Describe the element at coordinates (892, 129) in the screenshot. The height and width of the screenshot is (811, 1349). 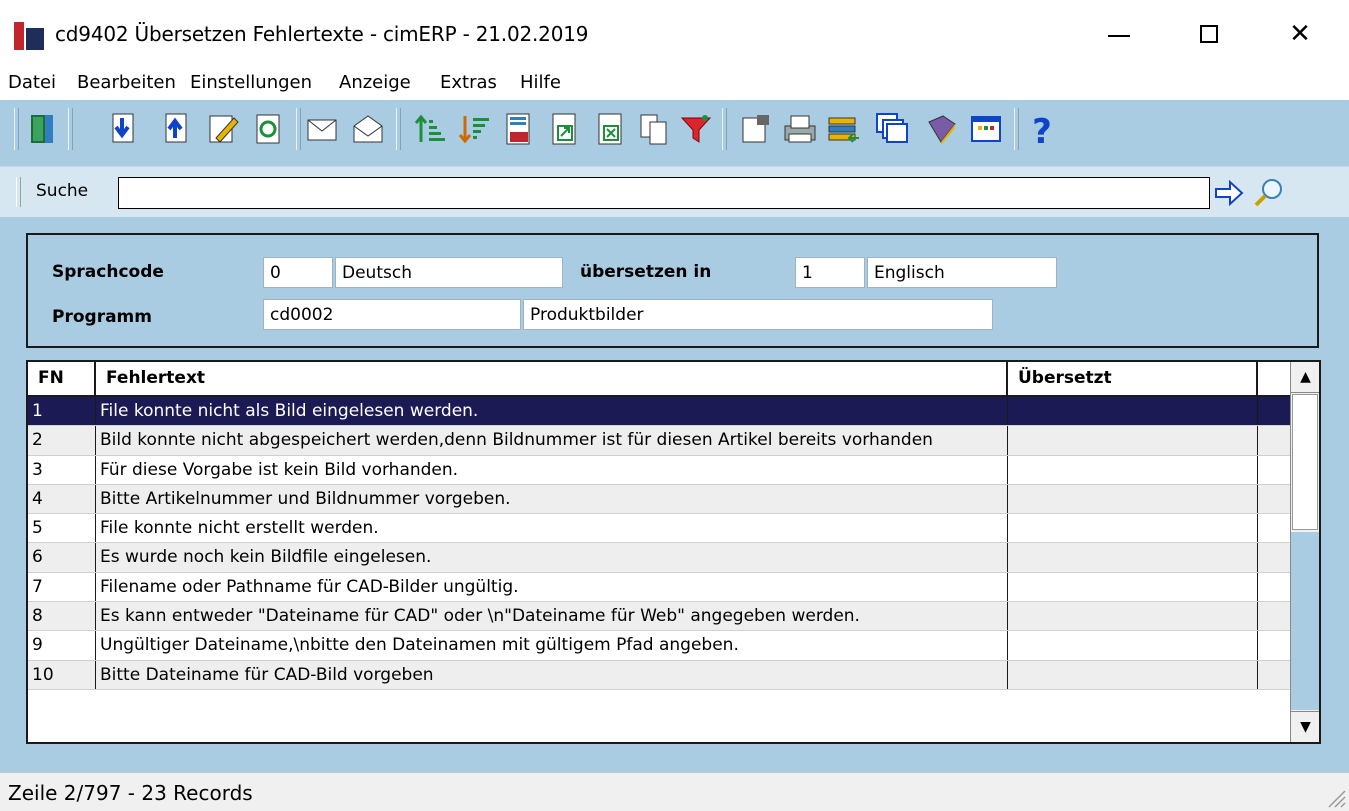
I see `windows-button` at that location.